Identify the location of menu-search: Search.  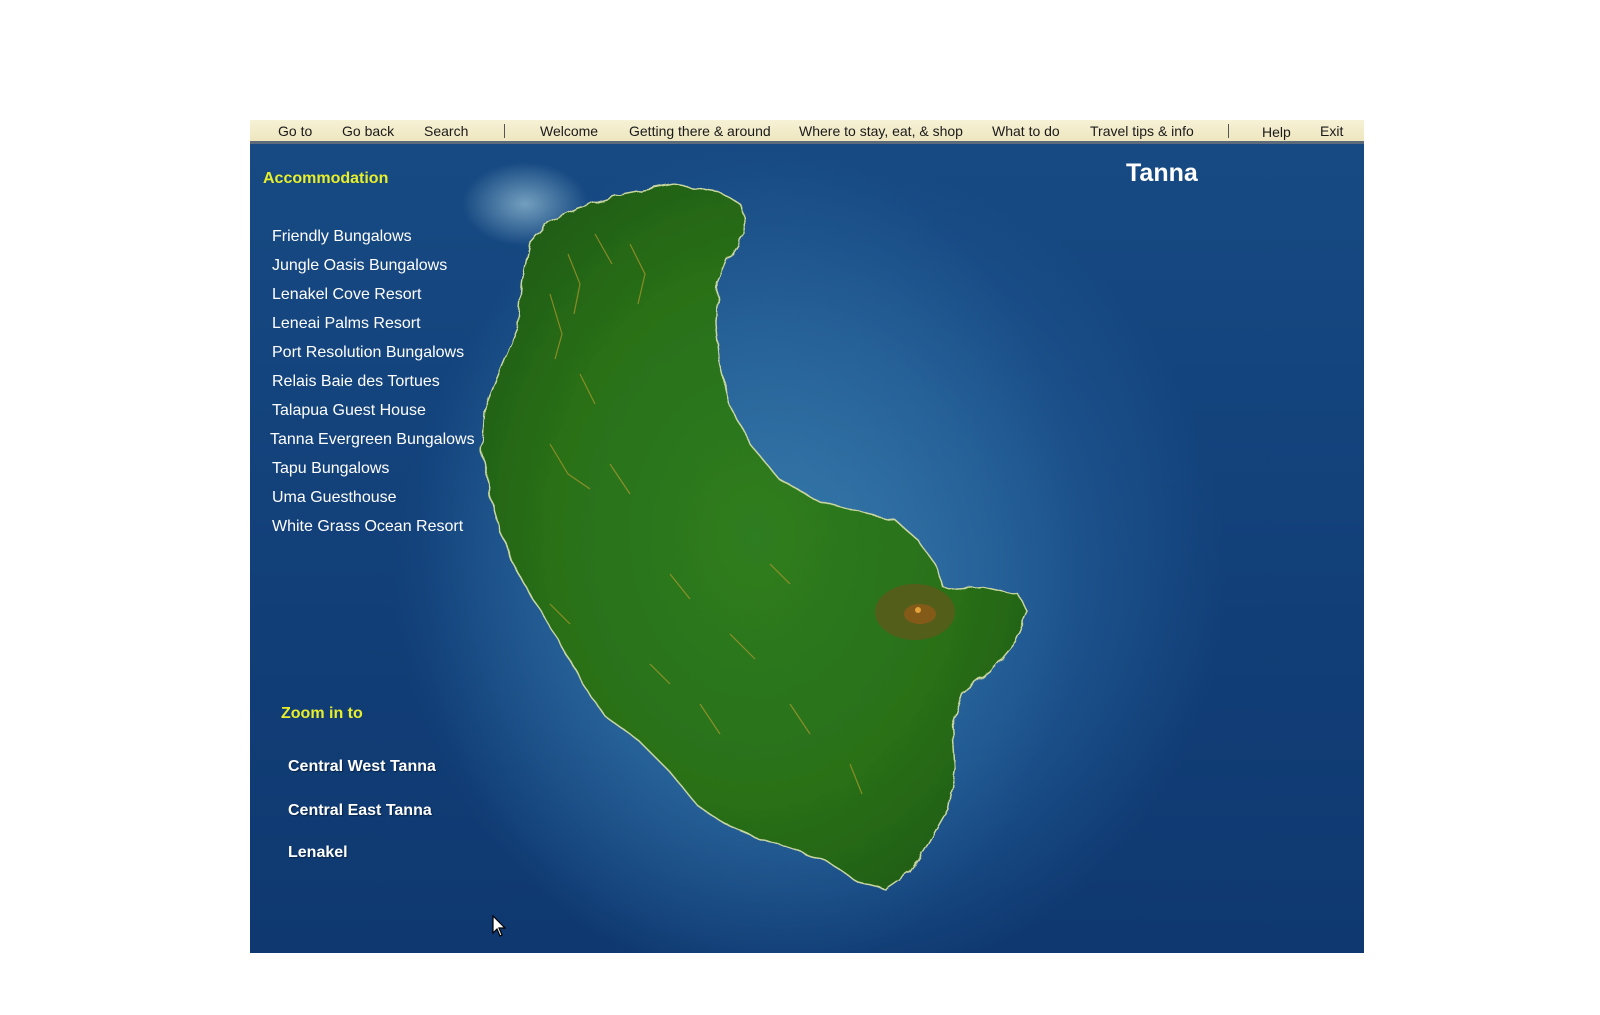
(446, 131).